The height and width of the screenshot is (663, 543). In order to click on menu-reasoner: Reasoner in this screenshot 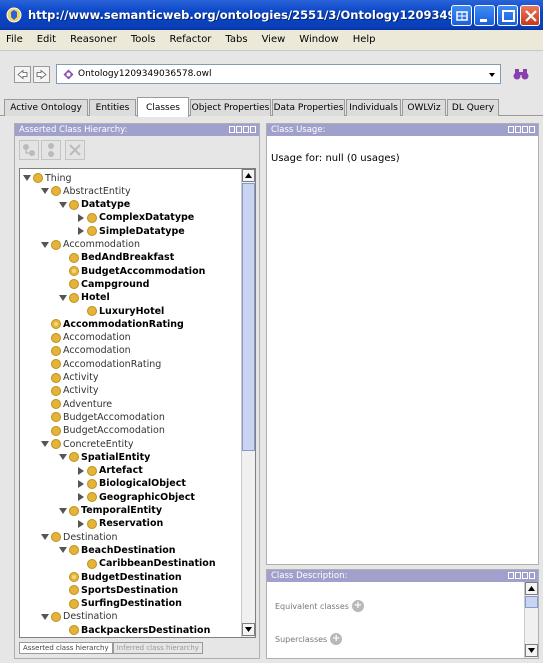, I will do `click(93, 39)`.